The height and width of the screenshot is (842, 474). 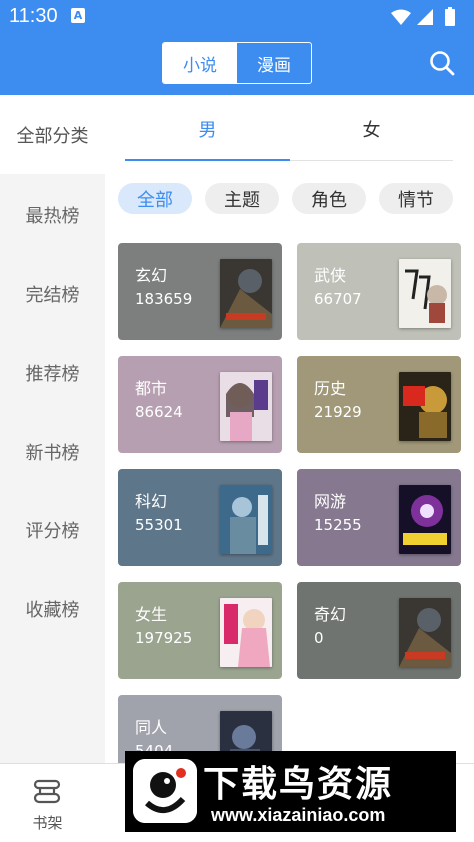 What do you see at coordinates (200, 630) in the screenshot?
I see `category-card-nvsheng: 女生 197925` at bounding box center [200, 630].